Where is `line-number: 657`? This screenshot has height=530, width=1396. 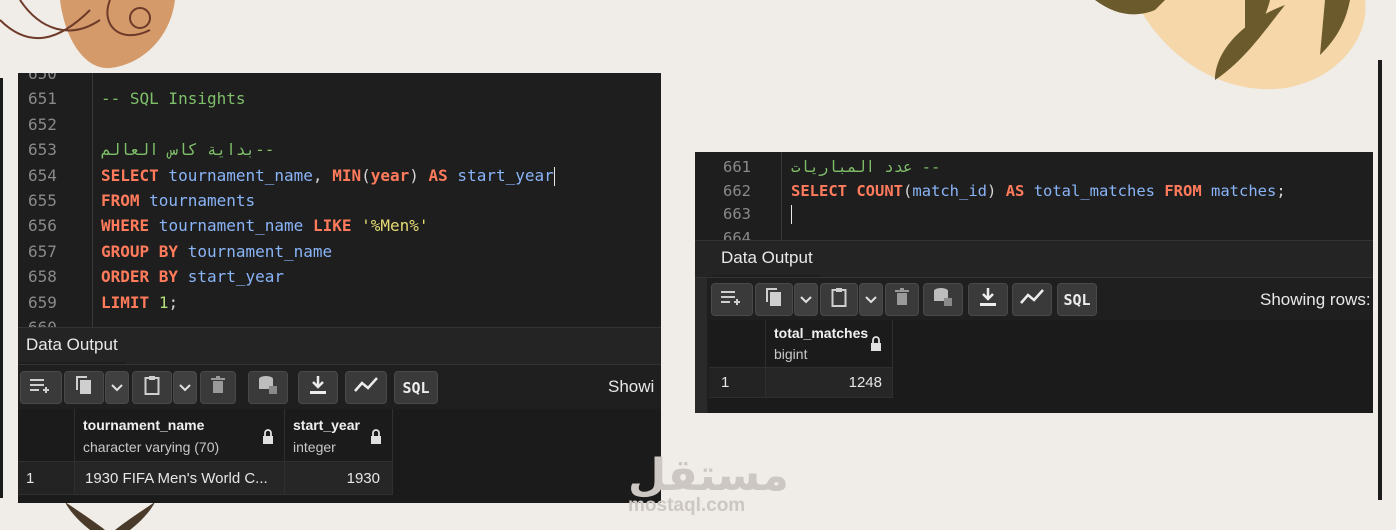
line-number: 657 is located at coordinates (42, 251).